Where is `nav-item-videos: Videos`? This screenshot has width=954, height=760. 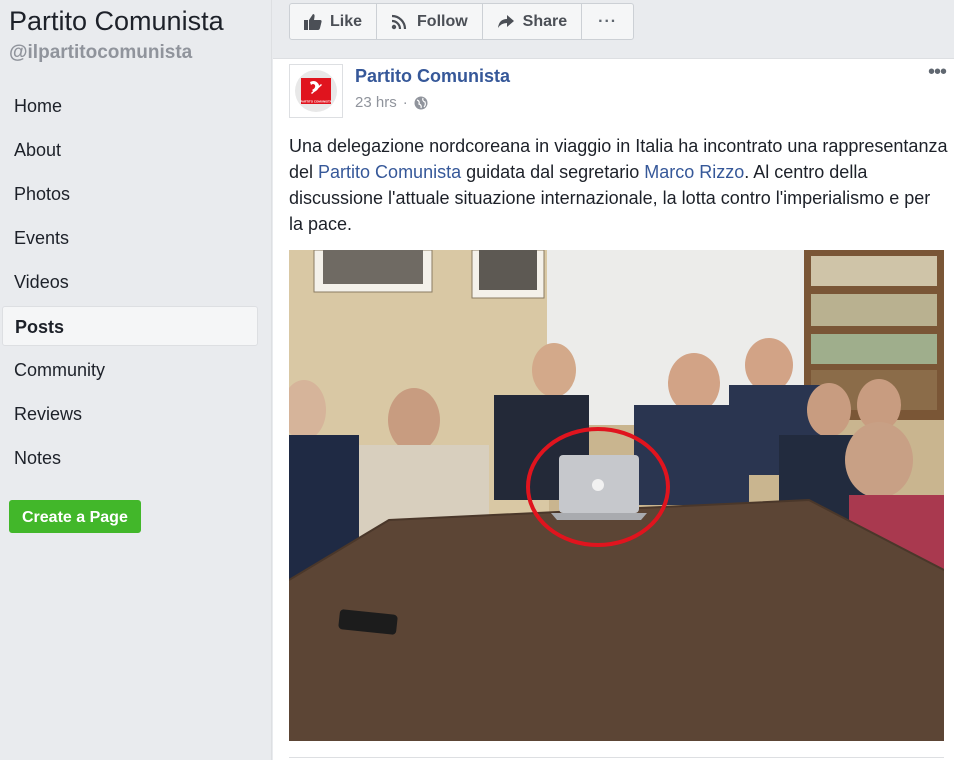 nav-item-videos: Videos is located at coordinates (130, 282).